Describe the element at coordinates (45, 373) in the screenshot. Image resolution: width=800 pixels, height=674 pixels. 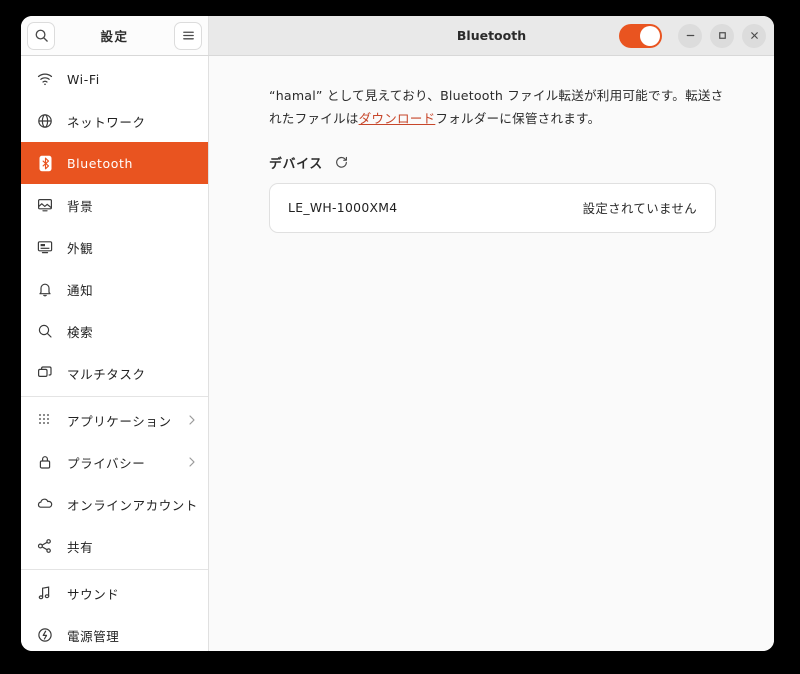
I see `multitasking-windows-icon` at that location.